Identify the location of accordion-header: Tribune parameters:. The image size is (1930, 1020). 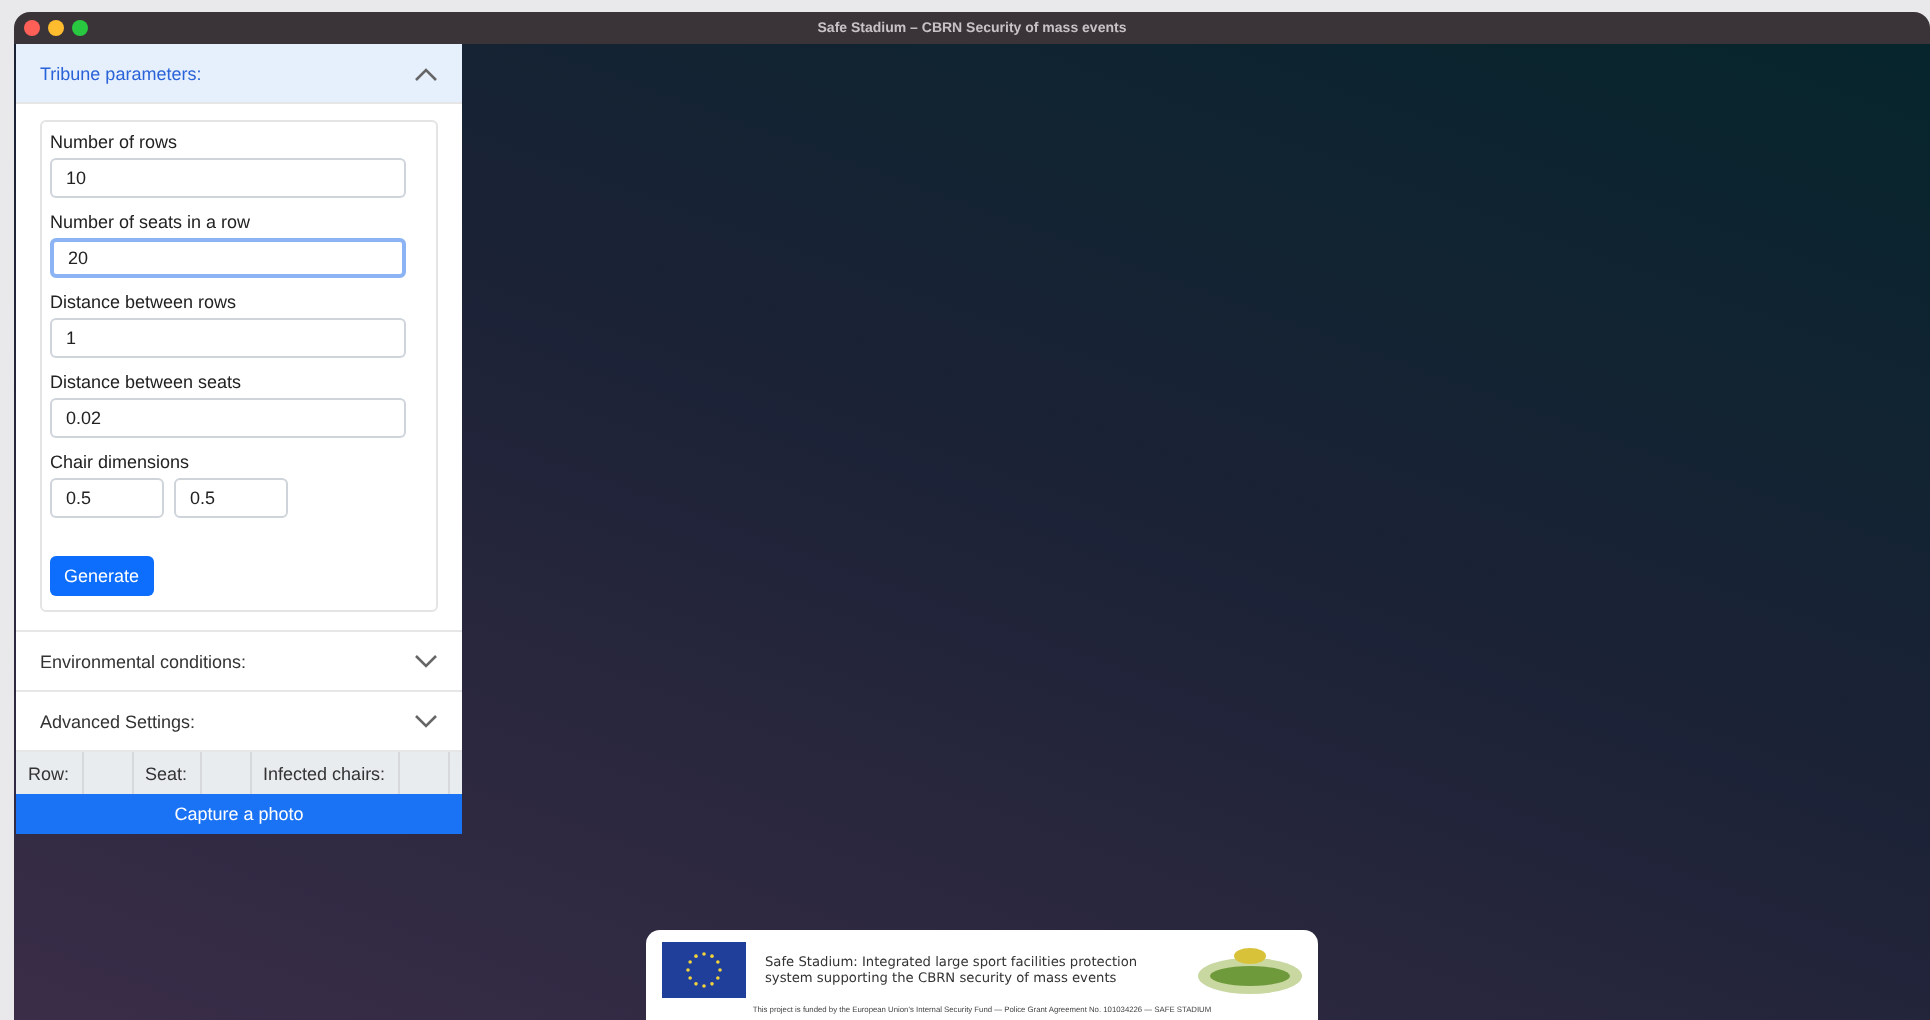
(239, 74).